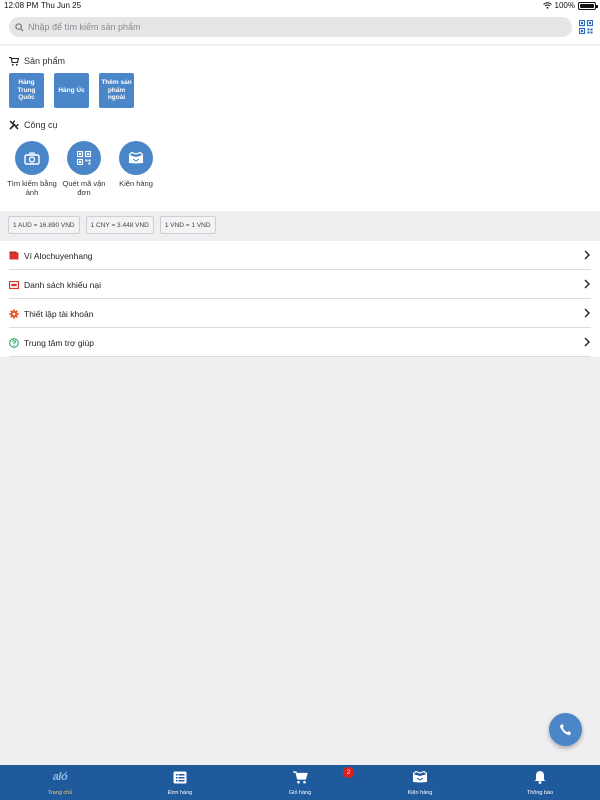 The width and height of the screenshot is (600, 800). Describe the element at coordinates (45, 61) in the screenshot. I see `products-title: Sản phẩm` at that location.